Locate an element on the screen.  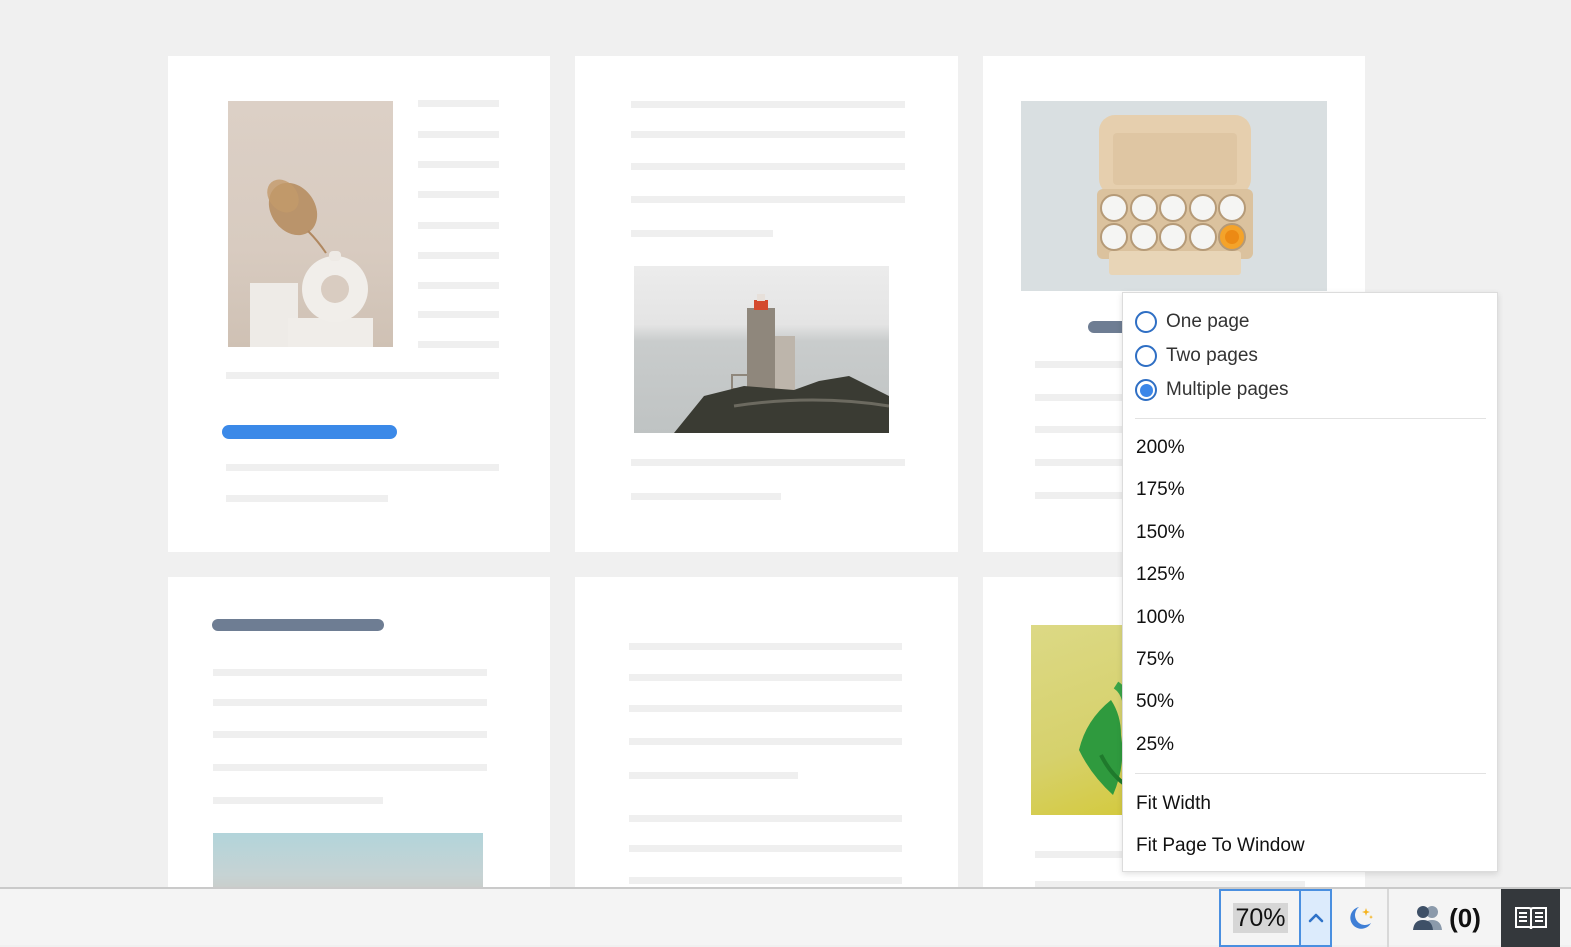
sky-photo is located at coordinates (348, 860).